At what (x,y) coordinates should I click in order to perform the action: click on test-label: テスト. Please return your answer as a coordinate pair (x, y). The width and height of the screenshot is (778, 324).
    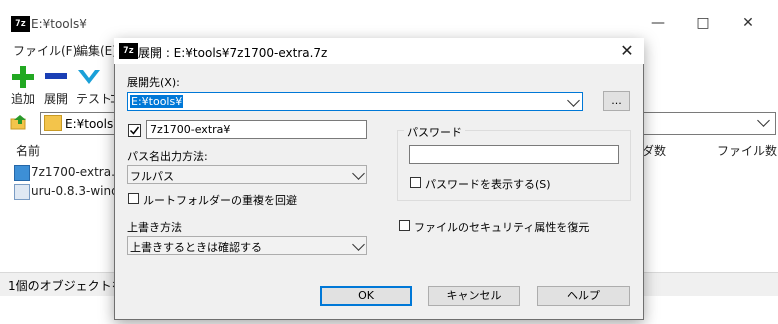
    Looking at the image, I should click on (94, 98).